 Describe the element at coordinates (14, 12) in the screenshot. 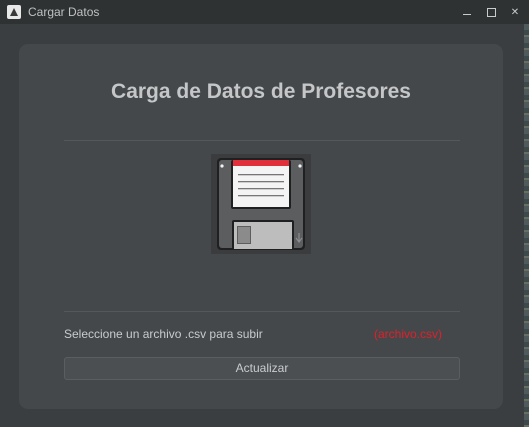

I see `app-icon` at that location.